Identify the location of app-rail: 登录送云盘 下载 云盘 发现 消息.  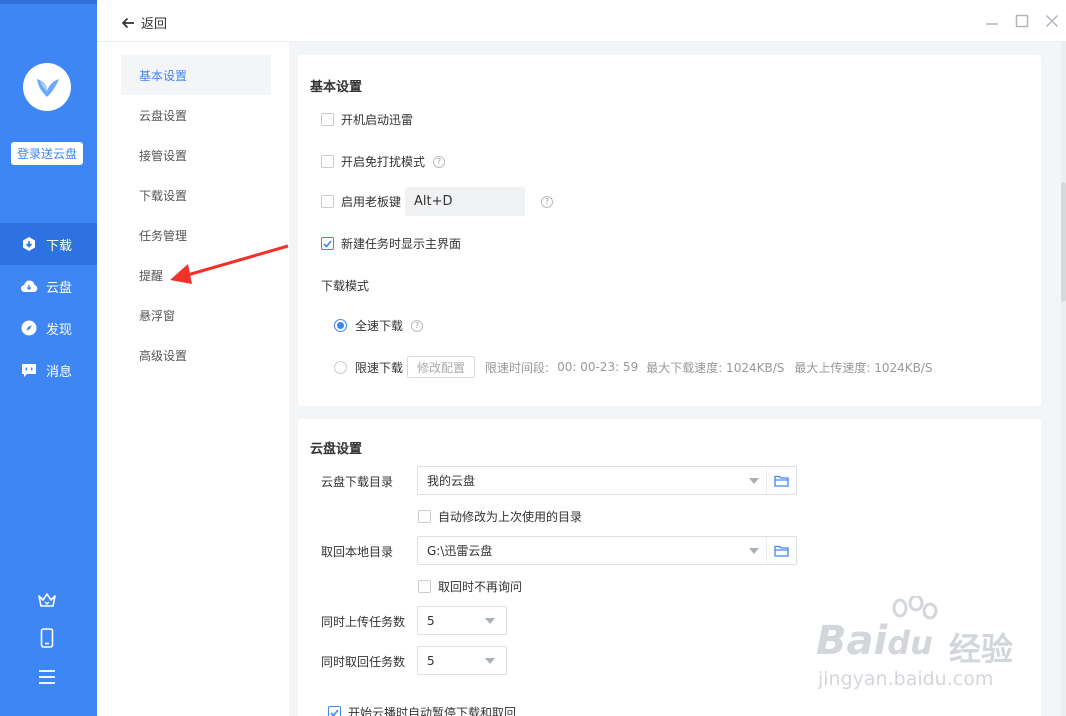
(48, 358).